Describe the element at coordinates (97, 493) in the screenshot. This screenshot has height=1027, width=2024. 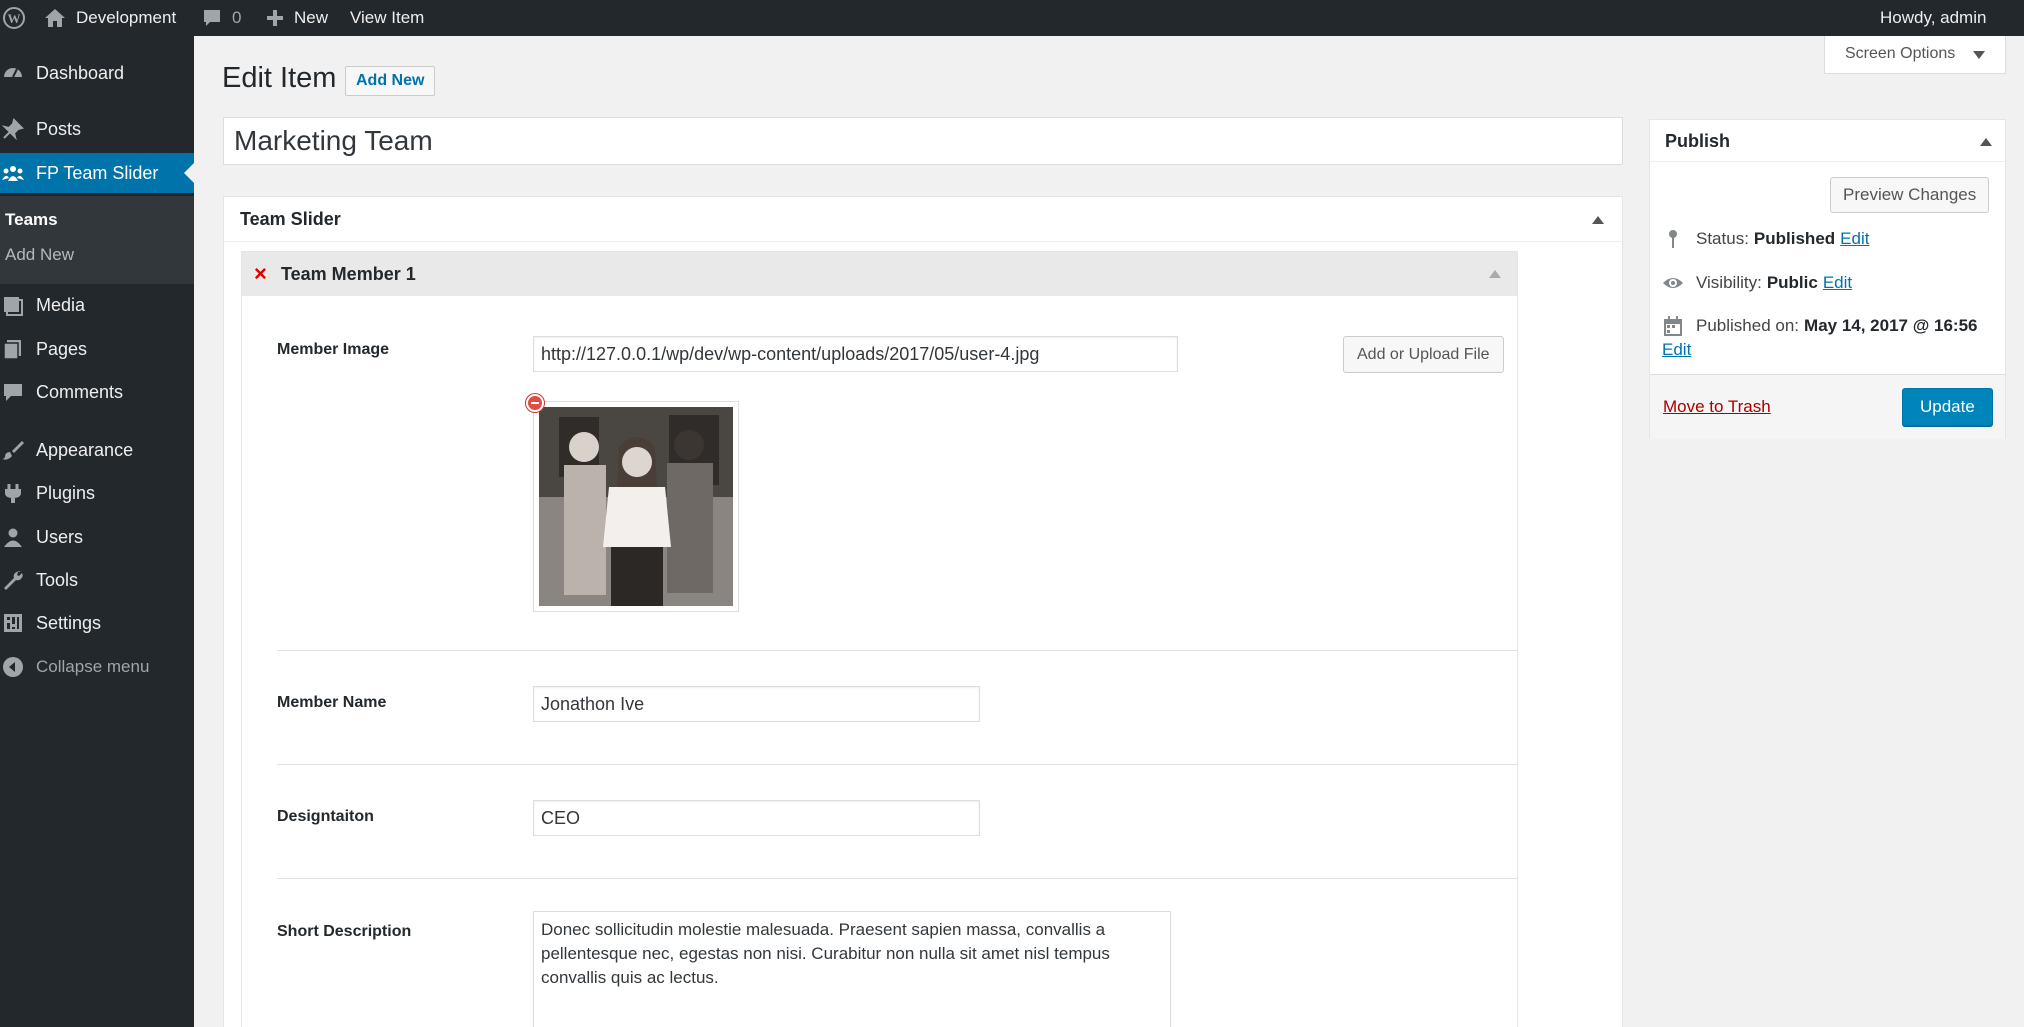
I see `sidebar-item-plugins: Plugins` at that location.